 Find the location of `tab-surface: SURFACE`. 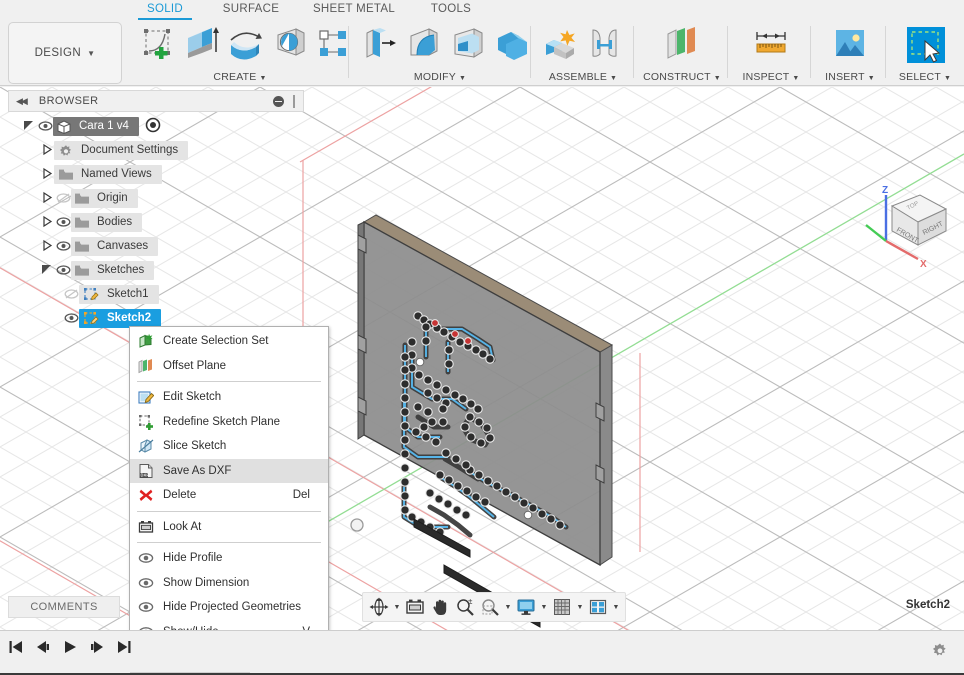

tab-surface: SURFACE is located at coordinates (251, 10).